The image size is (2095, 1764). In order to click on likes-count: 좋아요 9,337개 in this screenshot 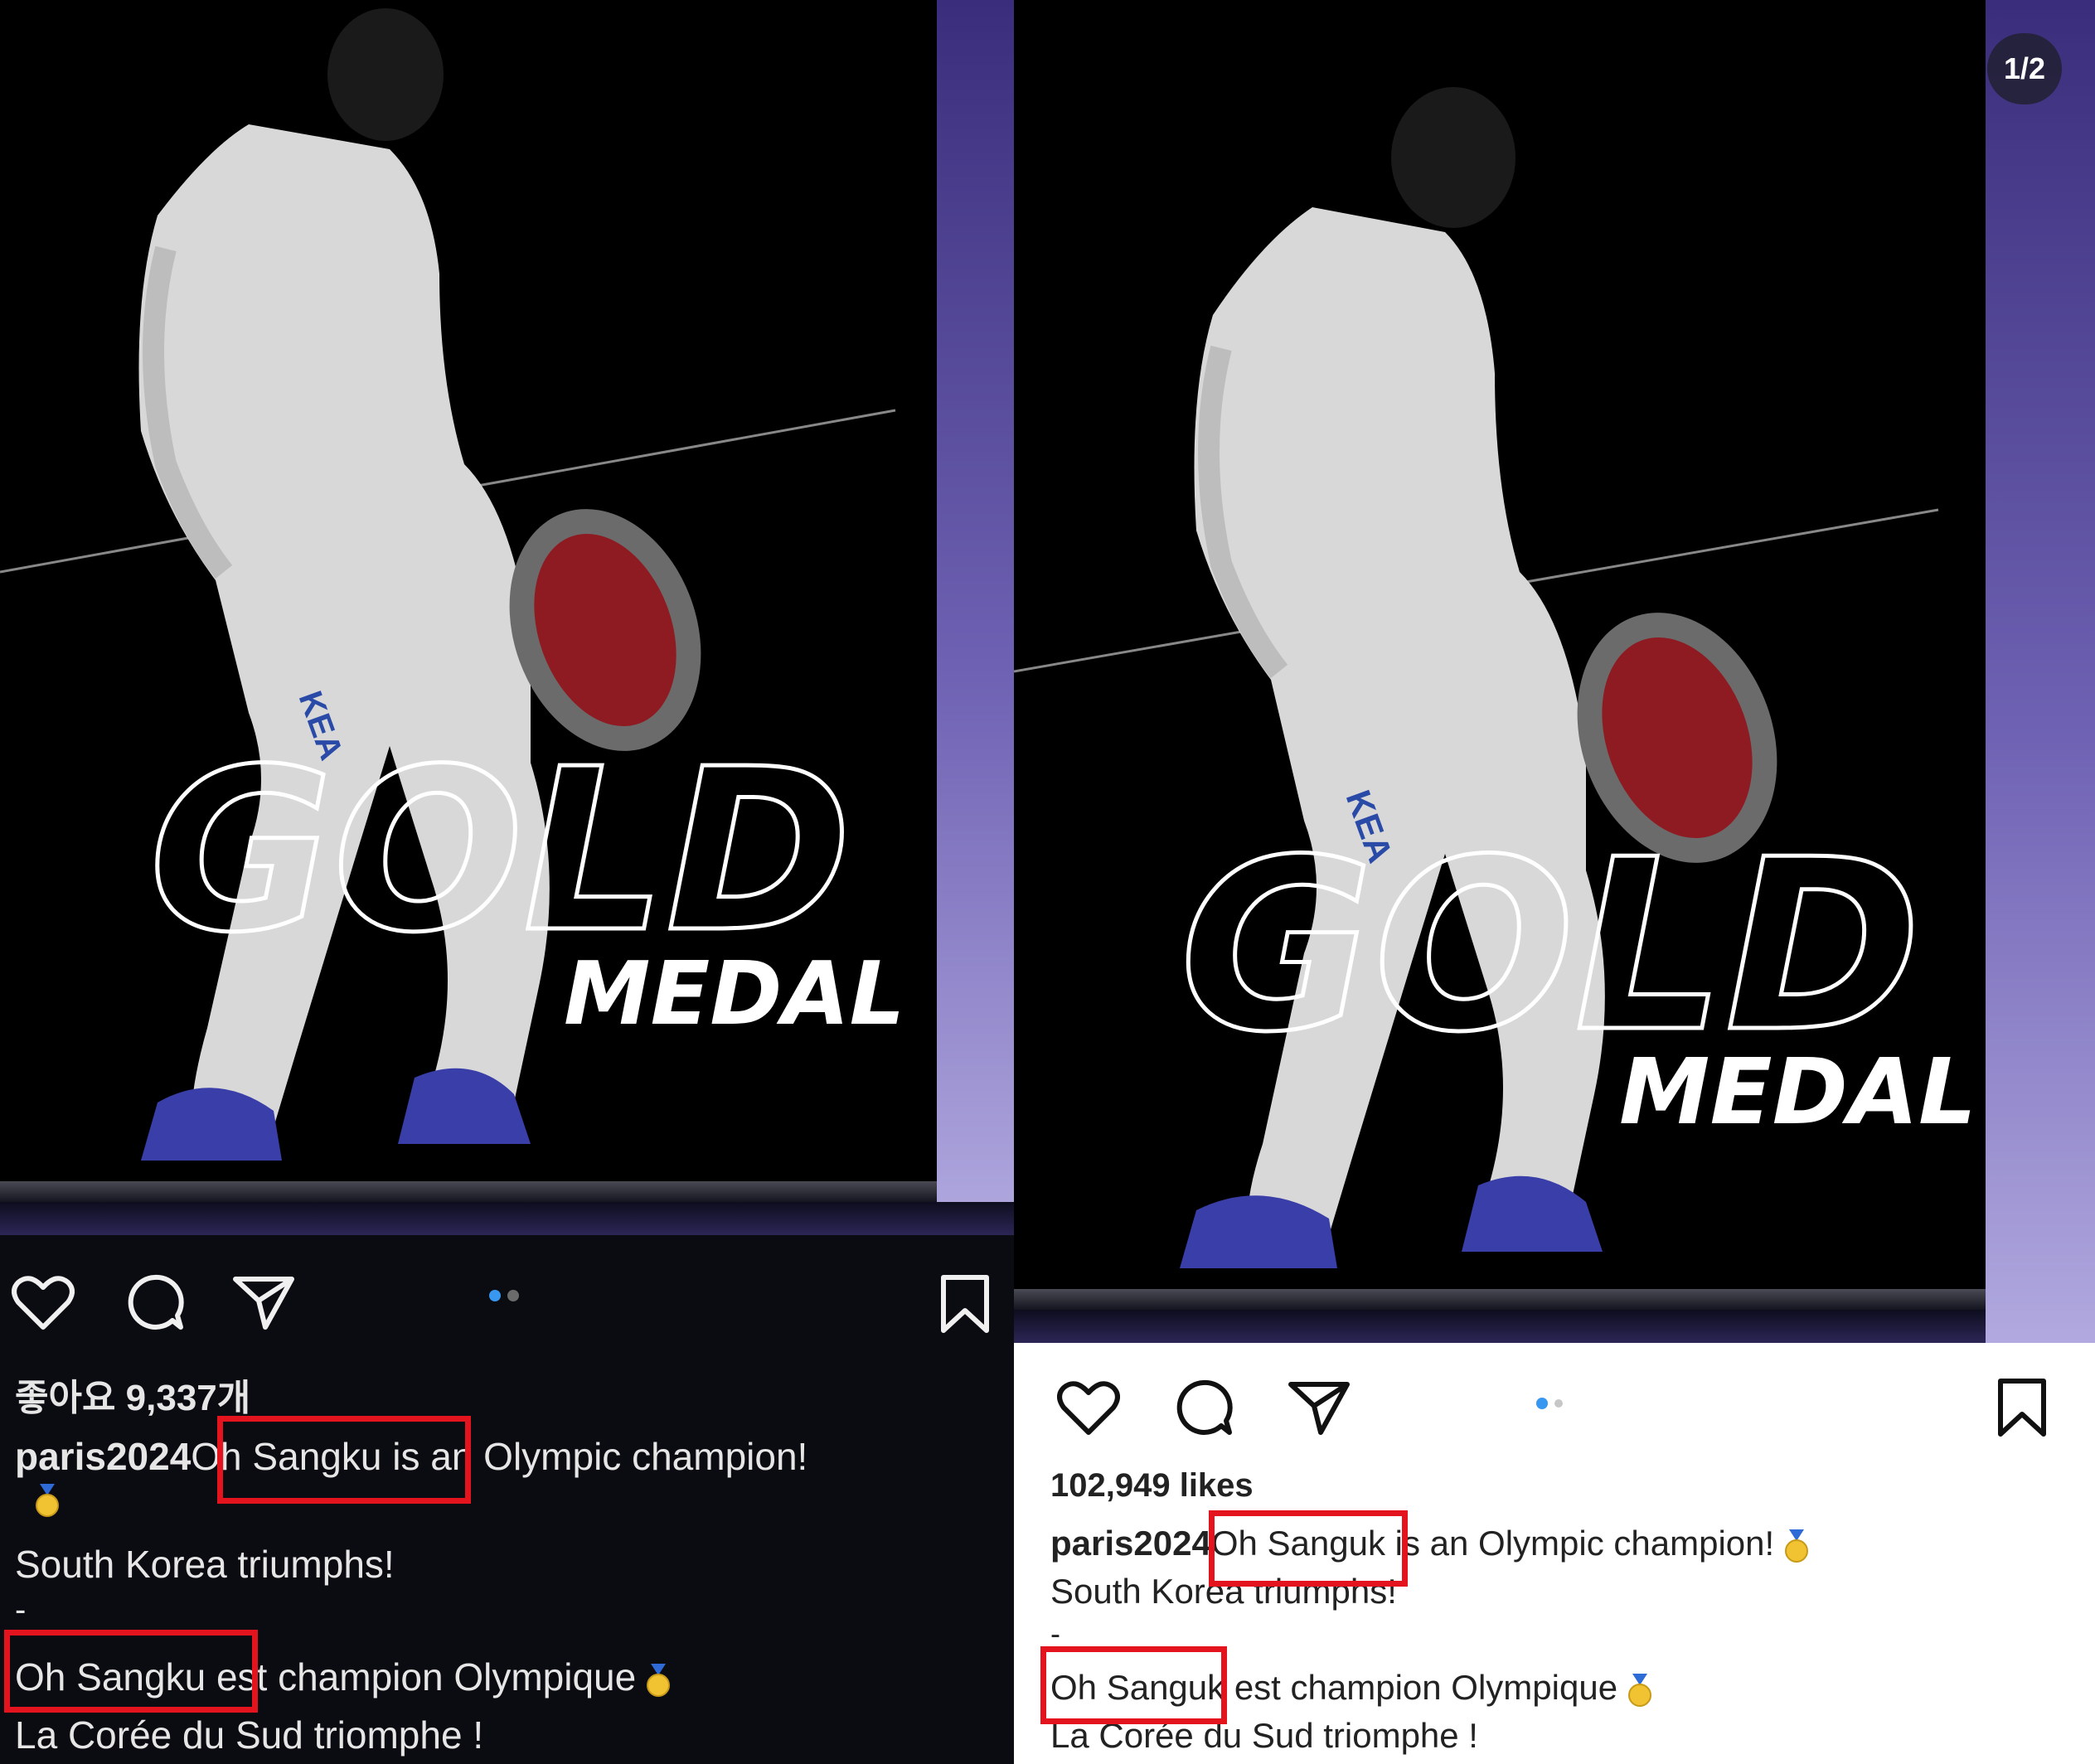, I will do `click(132, 1394)`.